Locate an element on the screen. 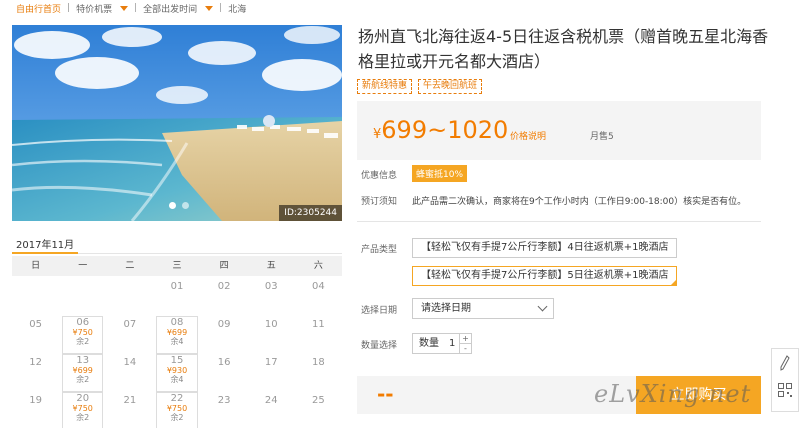  day-number: 03 is located at coordinates (271, 286).